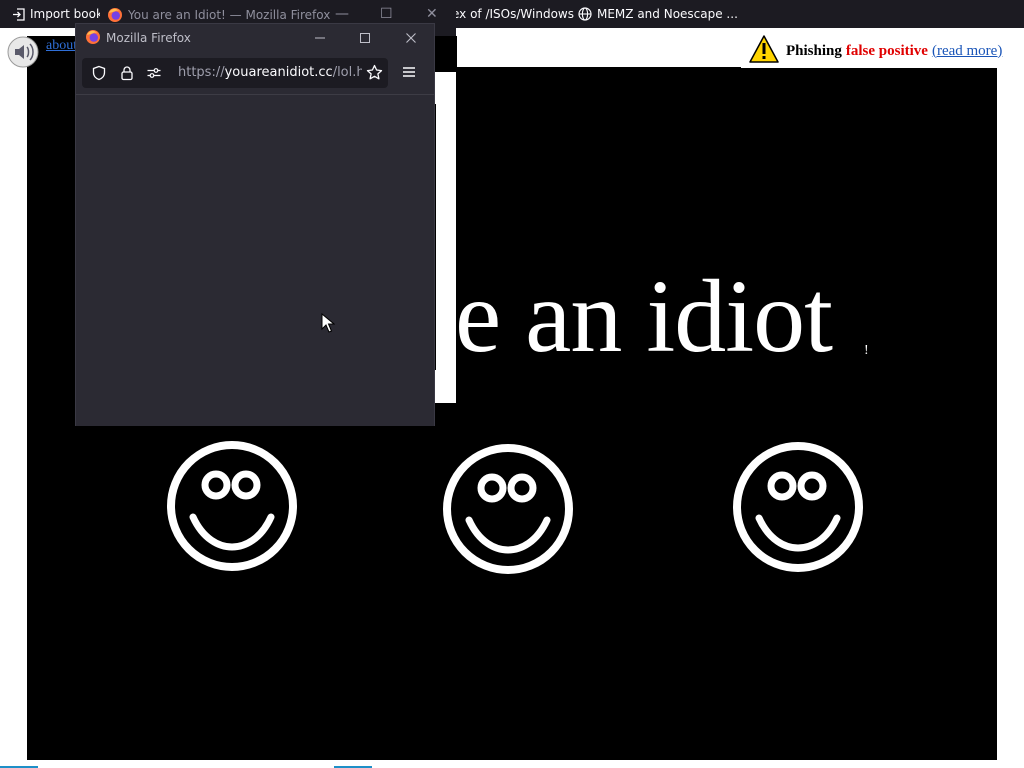 Image resolution: width=1024 pixels, height=768 pixels. What do you see at coordinates (229, 15) in the screenshot?
I see `background-window-title: You are an Idiot! — Mozilla Firefox` at bounding box center [229, 15].